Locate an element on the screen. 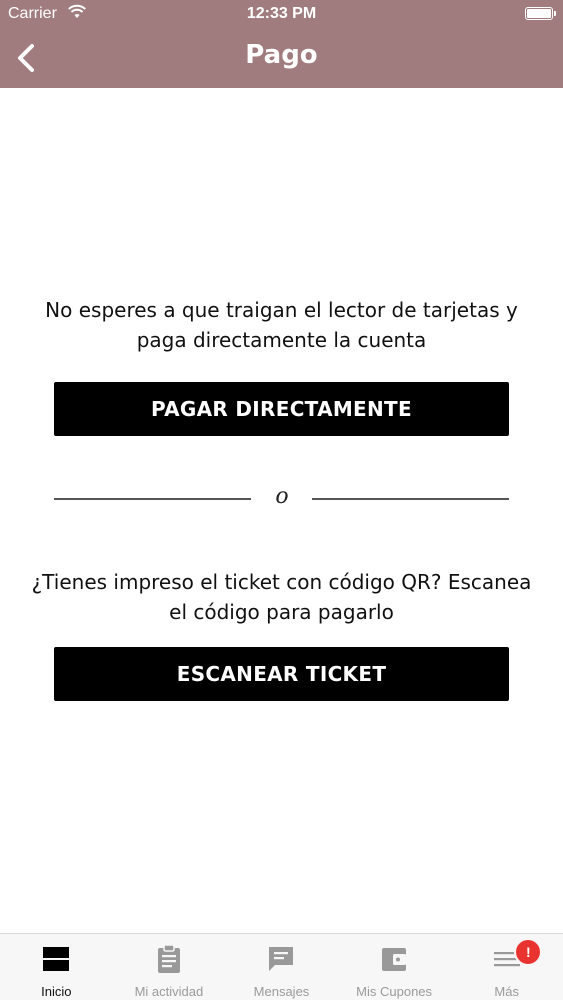 The height and width of the screenshot is (1000, 563). tab-label: Mensajes is located at coordinates (281, 991).